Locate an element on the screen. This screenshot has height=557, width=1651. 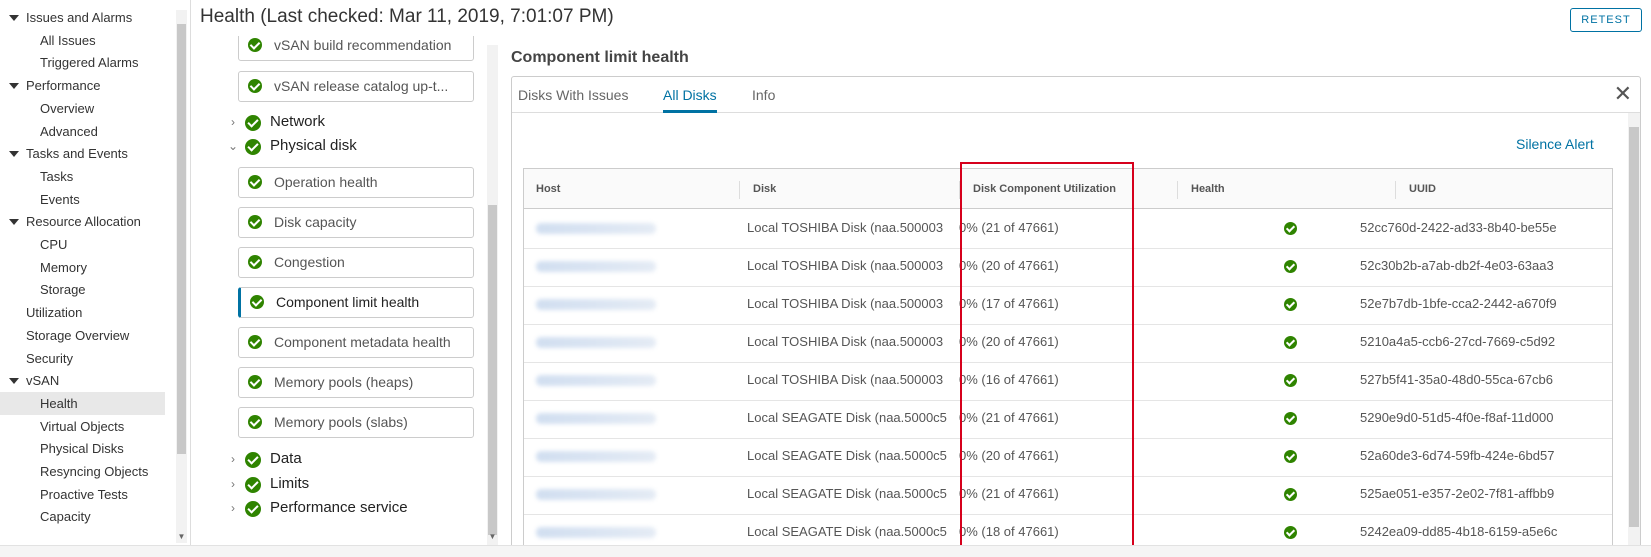
sidebar-item-label: Performance is located at coordinates (63, 86).